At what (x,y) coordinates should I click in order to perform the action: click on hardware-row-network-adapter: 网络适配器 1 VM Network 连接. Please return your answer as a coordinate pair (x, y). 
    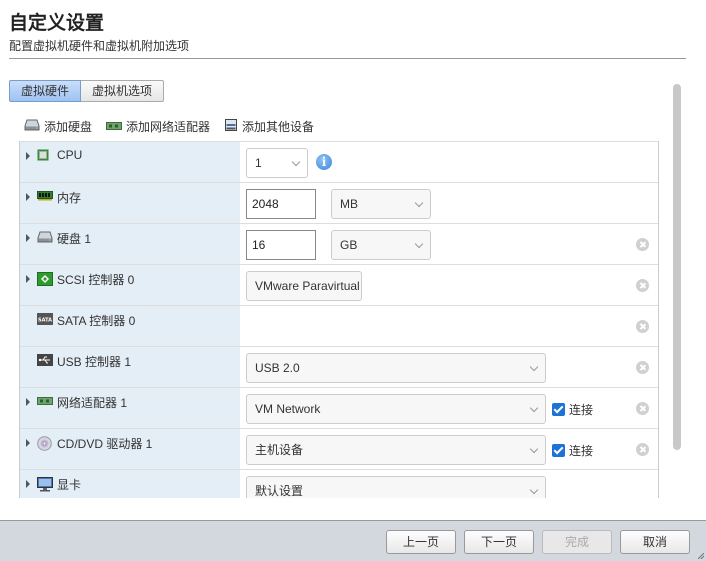
    Looking at the image, I should click on (339, 408).